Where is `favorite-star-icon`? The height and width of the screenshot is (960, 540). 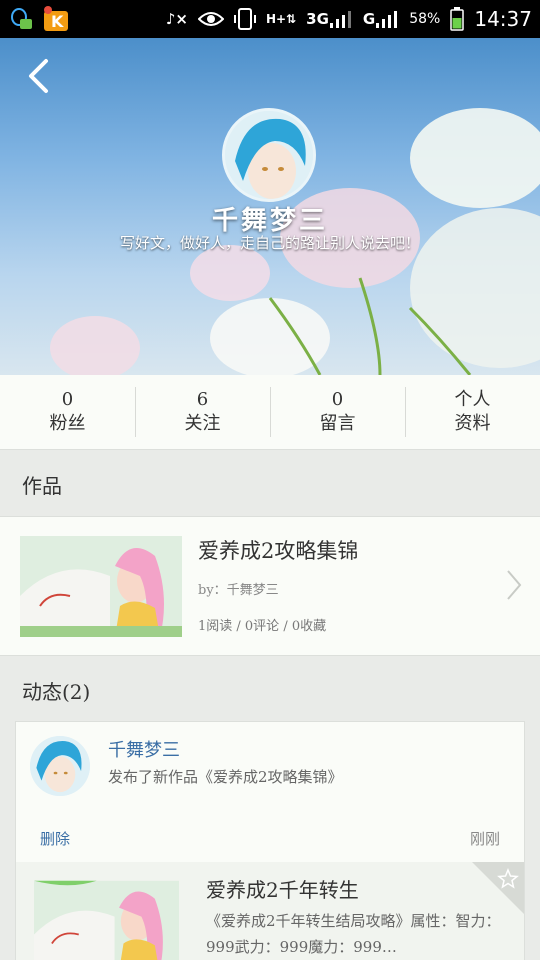 favorite-star-icon is located at coordinates (498, 888).